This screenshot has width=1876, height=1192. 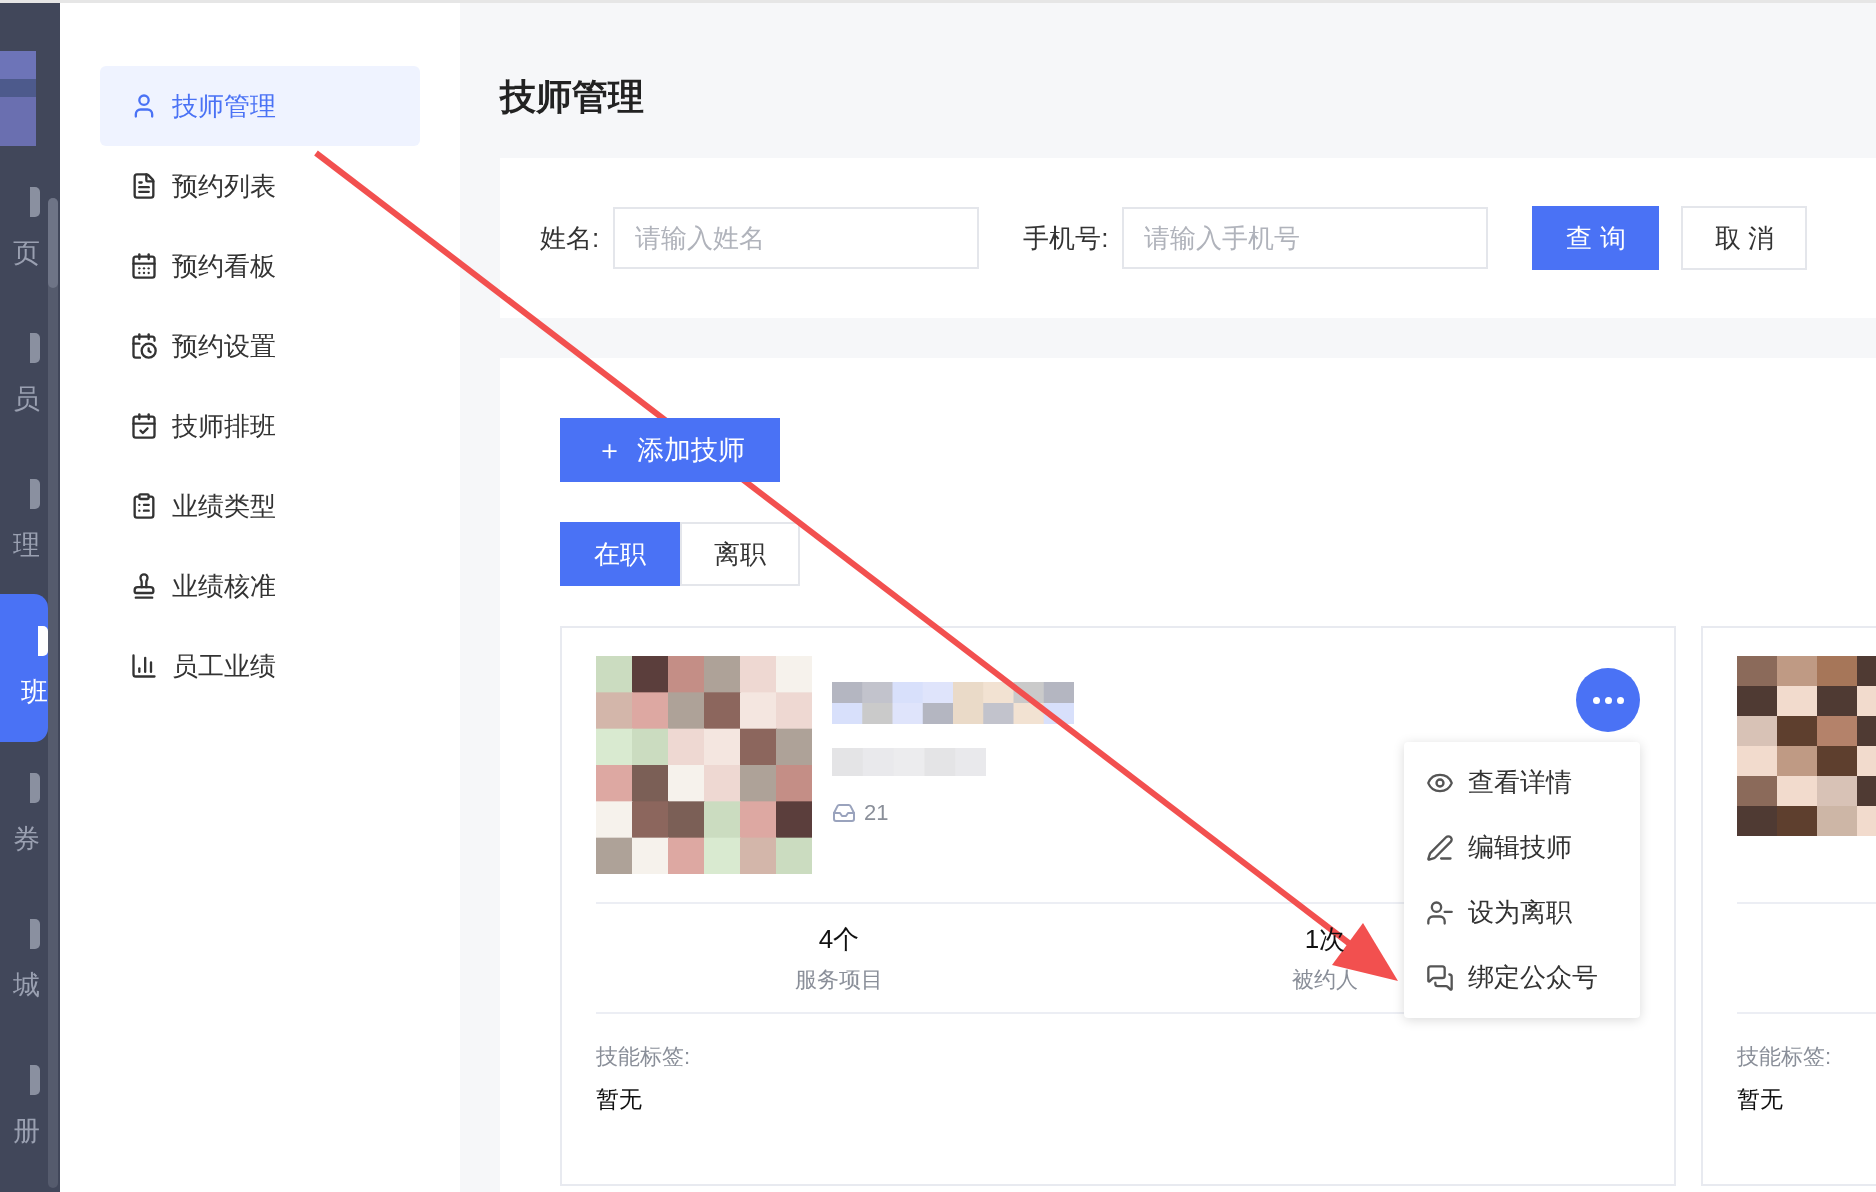 I want to click on scrollbar, so click(x=53, y=693).